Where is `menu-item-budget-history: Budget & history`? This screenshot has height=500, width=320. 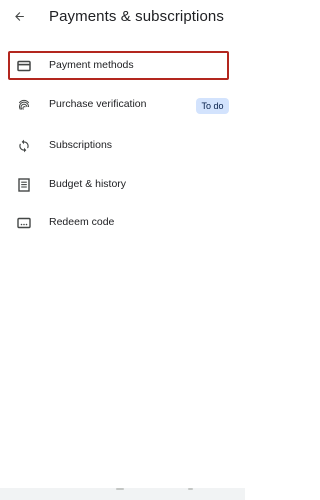
menu-item-budget-history: Budget & history is located at coordinates (122, 185).